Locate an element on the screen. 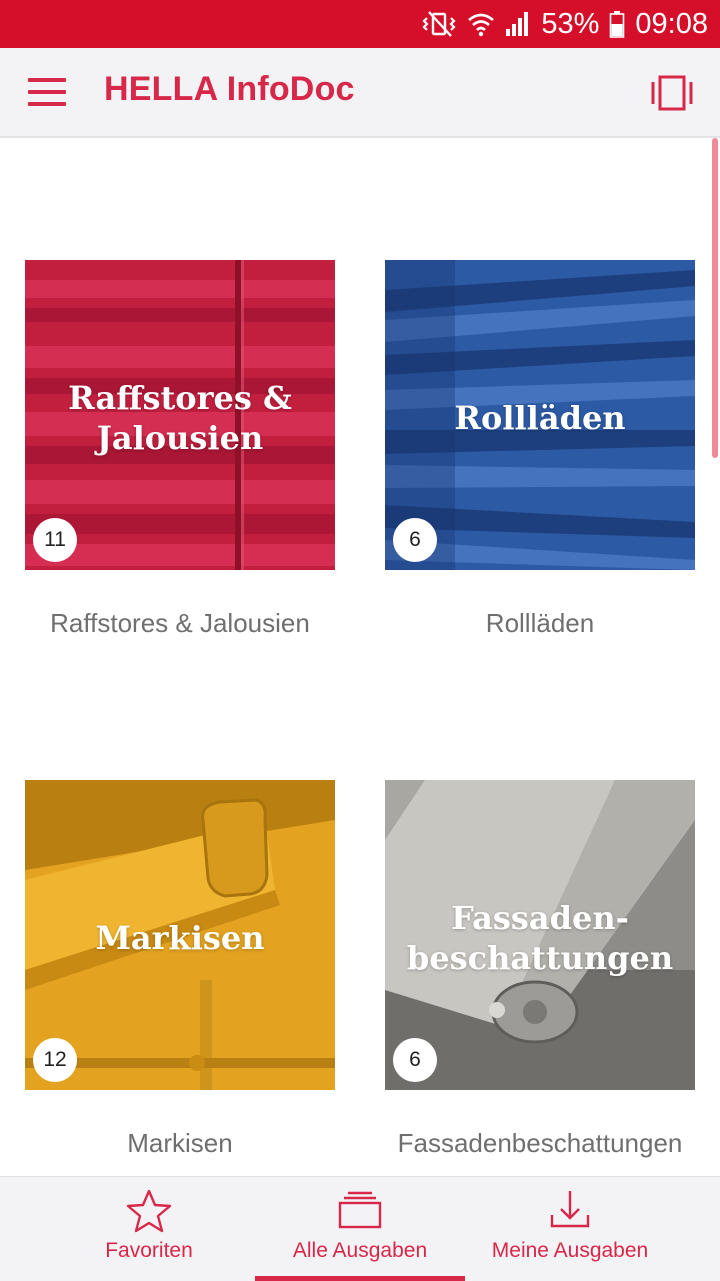 The image size is (720, 1281). active-tab-indicator is located at coordinates (360, 1278).